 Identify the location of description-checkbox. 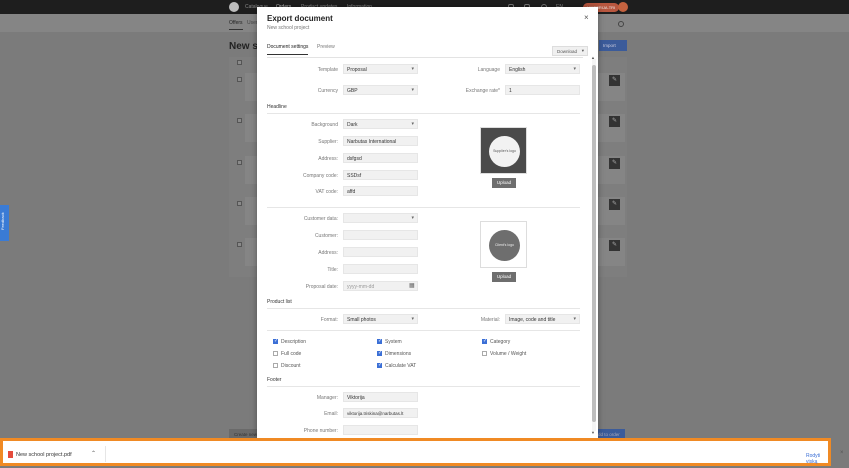
(275, 341).